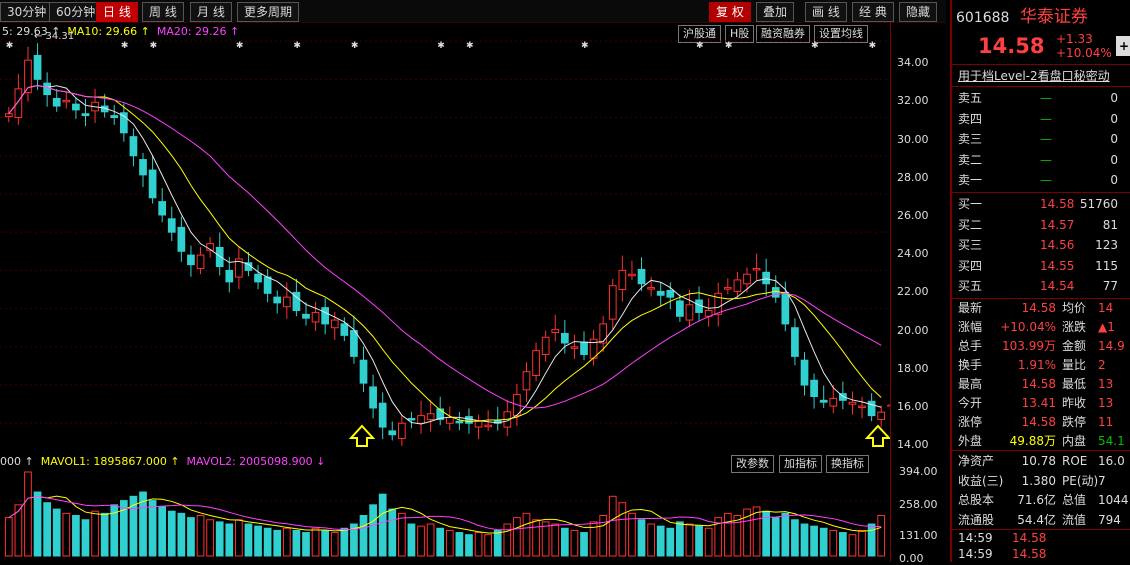 This screenshot has width=1130, height=565. I want to click on fund-value-2: 1044, so click(1113, 500).